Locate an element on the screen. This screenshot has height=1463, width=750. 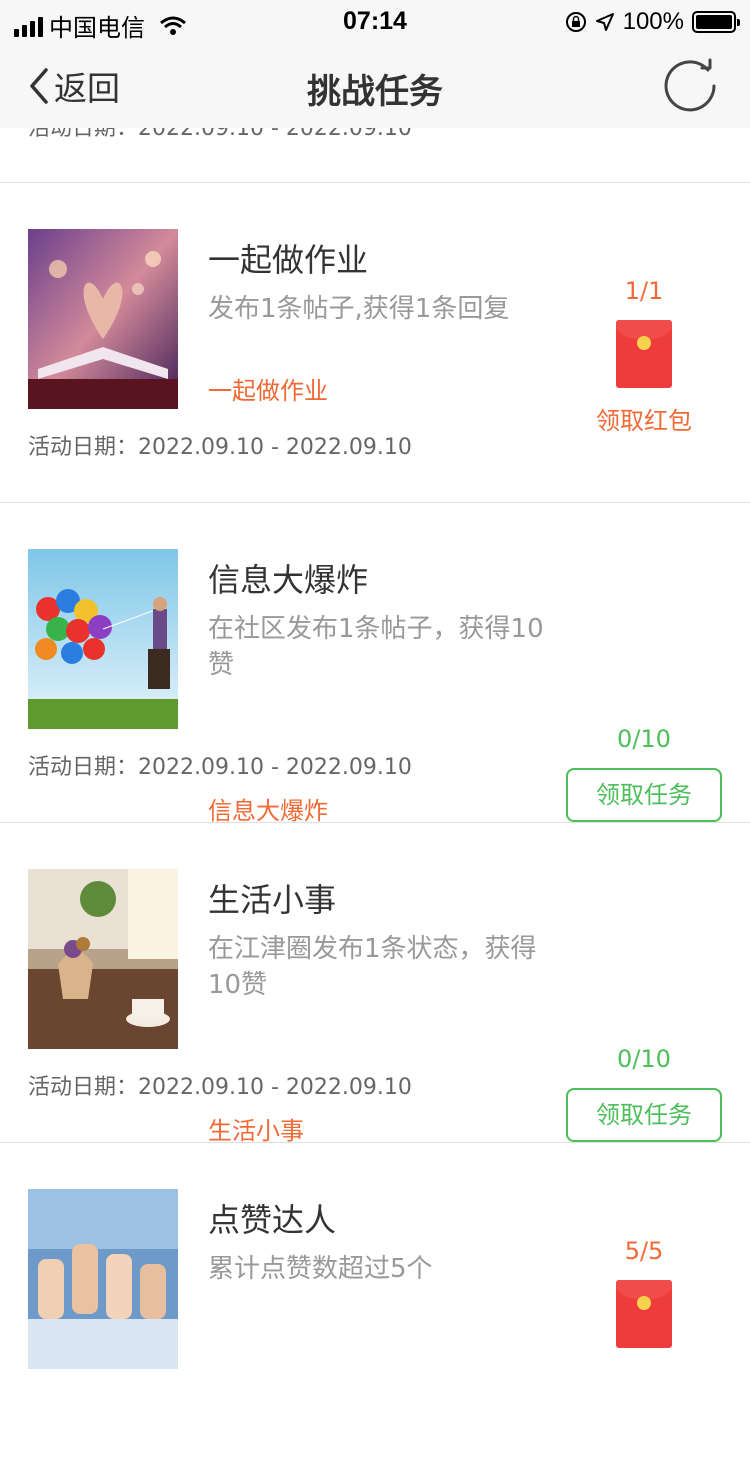
task-title: 信息大爆炸 is located at coordinates (288, 580).